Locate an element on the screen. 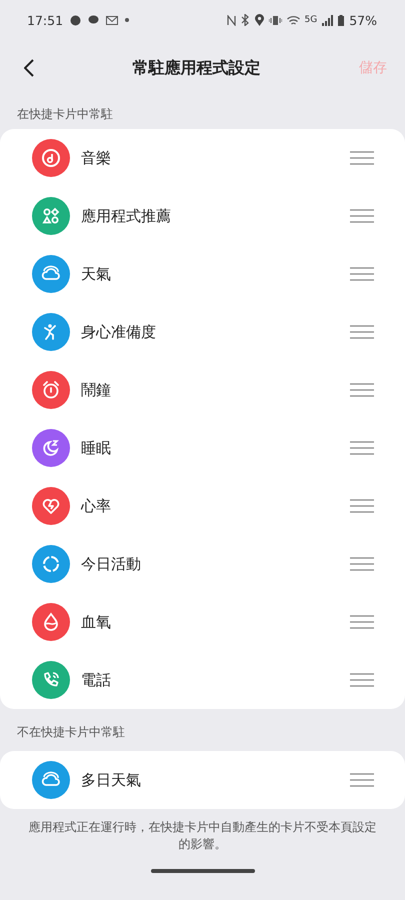 The height and width of the screenshot is (900, 405). location-icon is located at coordinates (259, 20).